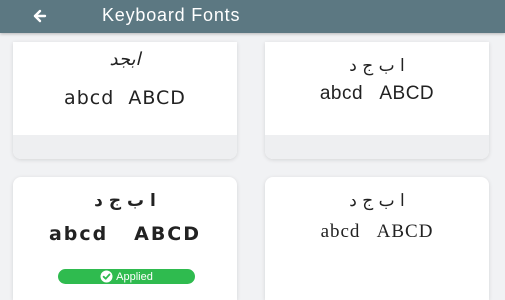 The height and width of the screenshot is (300, 505). What do you see at coordinates (171, 15) in the screenshot?
I see `page-title: Keyboard Fonts` at bounding box center [171, 15].